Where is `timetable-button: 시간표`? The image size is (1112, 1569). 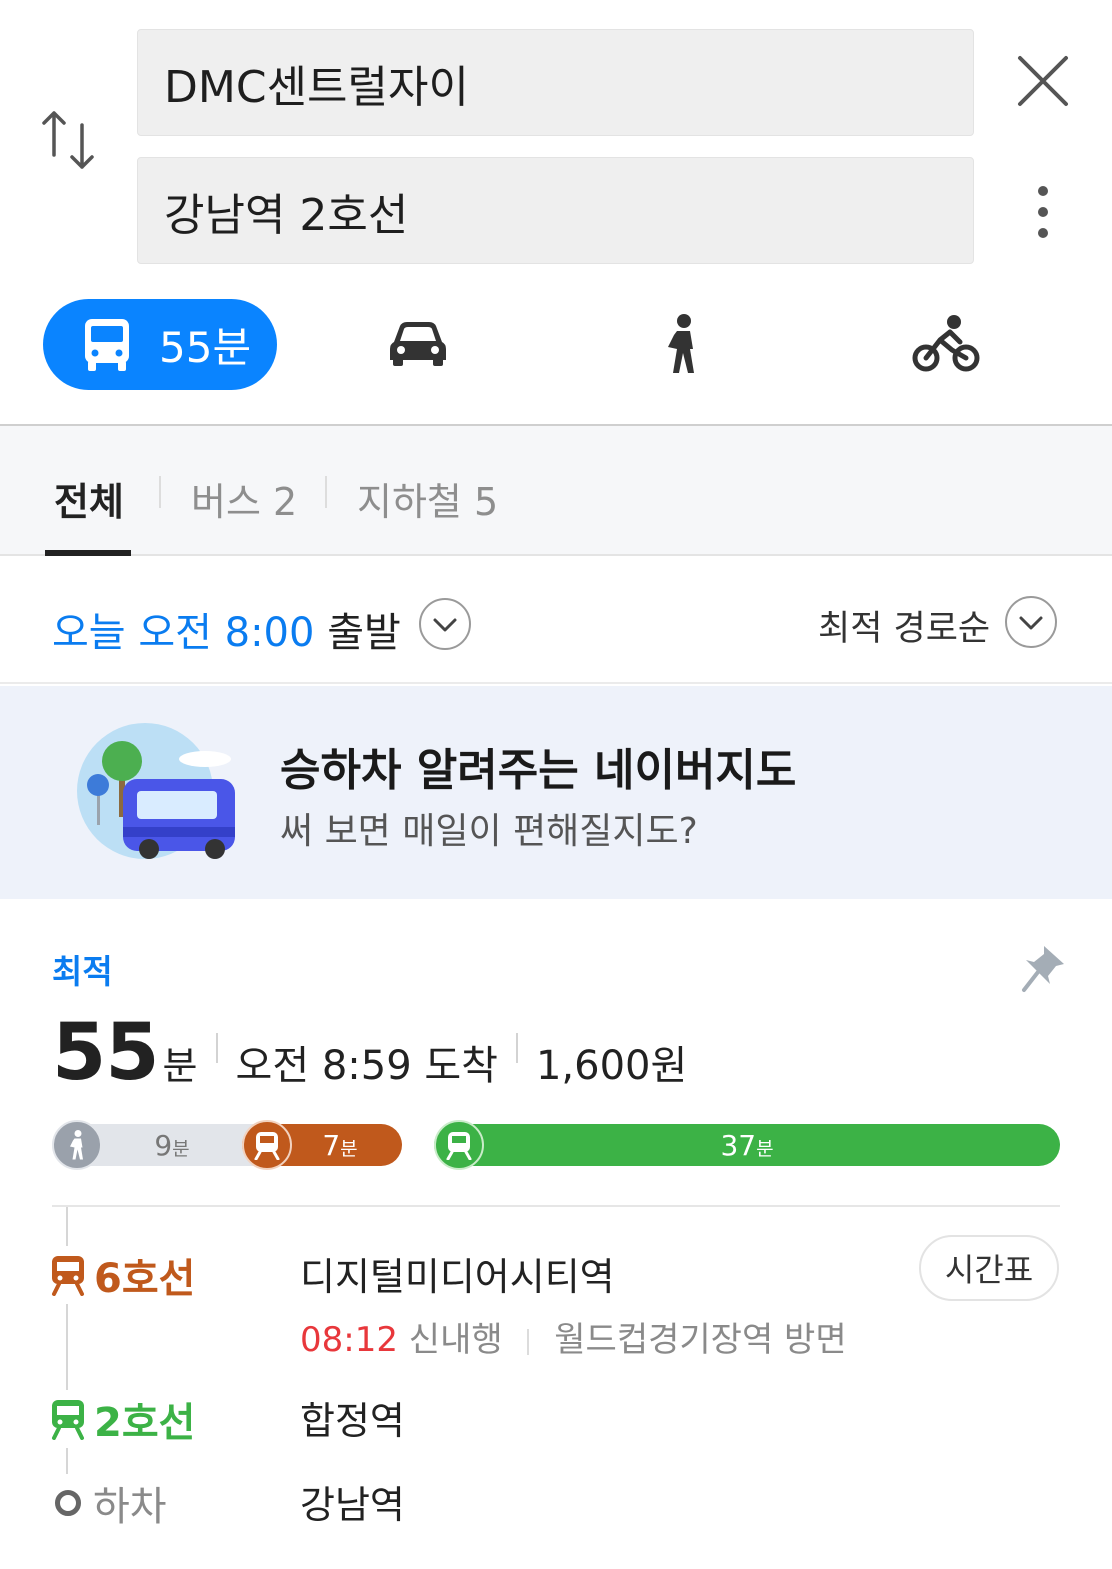
timetable-button: 시간표 is located at coordinates (989, 1268).